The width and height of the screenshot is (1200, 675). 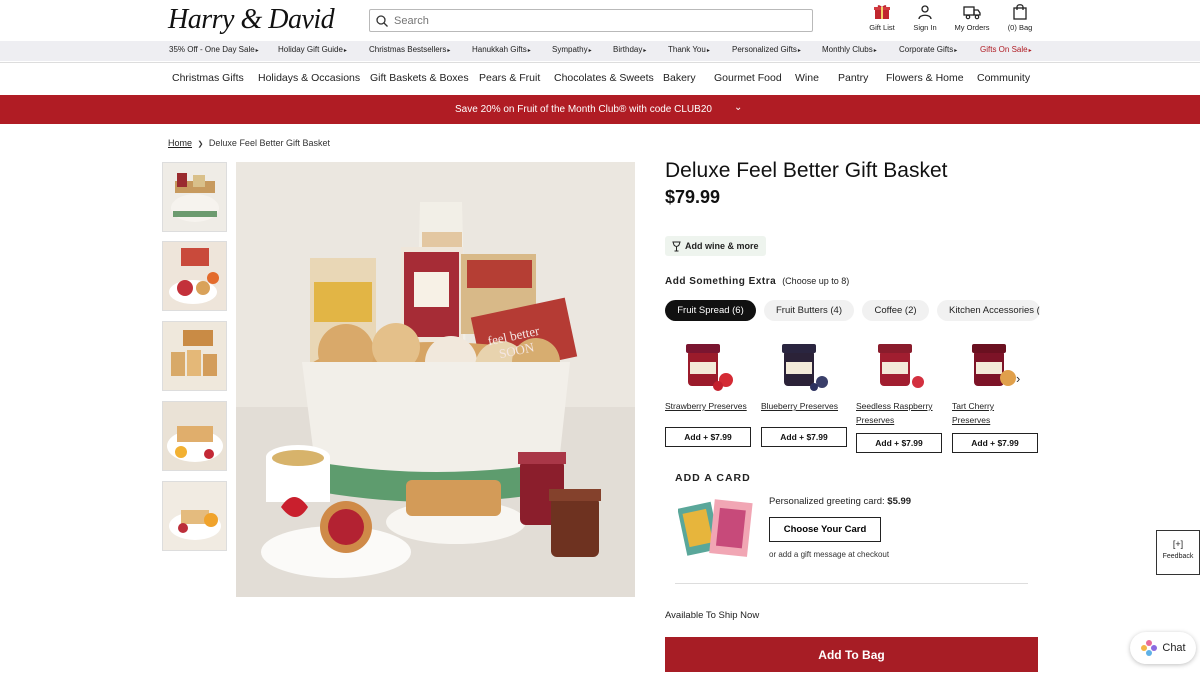 I want to click on feedback-label: Feedback, so click(x=1178, y=556).